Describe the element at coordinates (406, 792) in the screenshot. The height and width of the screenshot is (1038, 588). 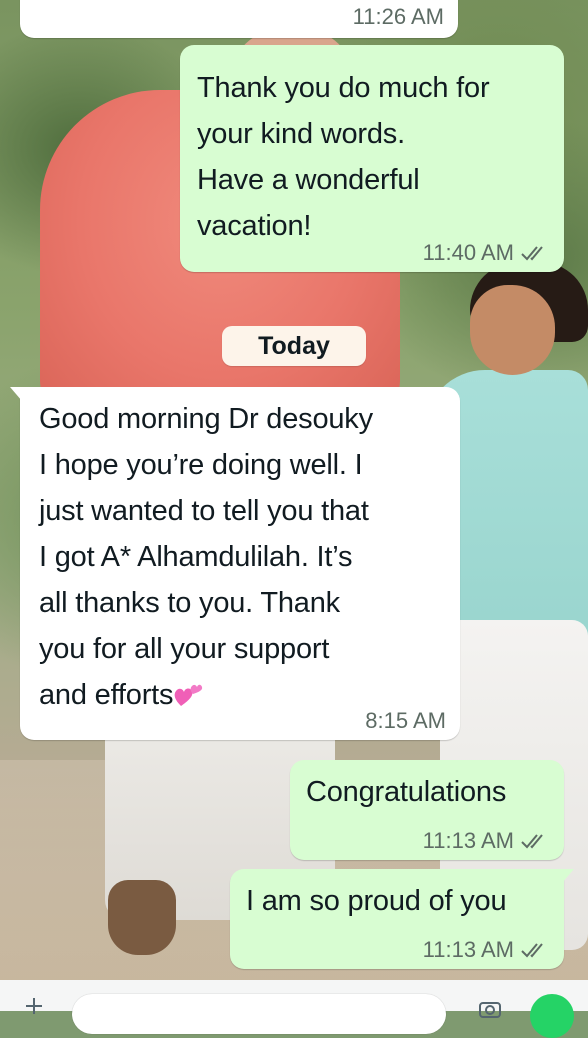
I see `message-text: Congratulations` at that location.